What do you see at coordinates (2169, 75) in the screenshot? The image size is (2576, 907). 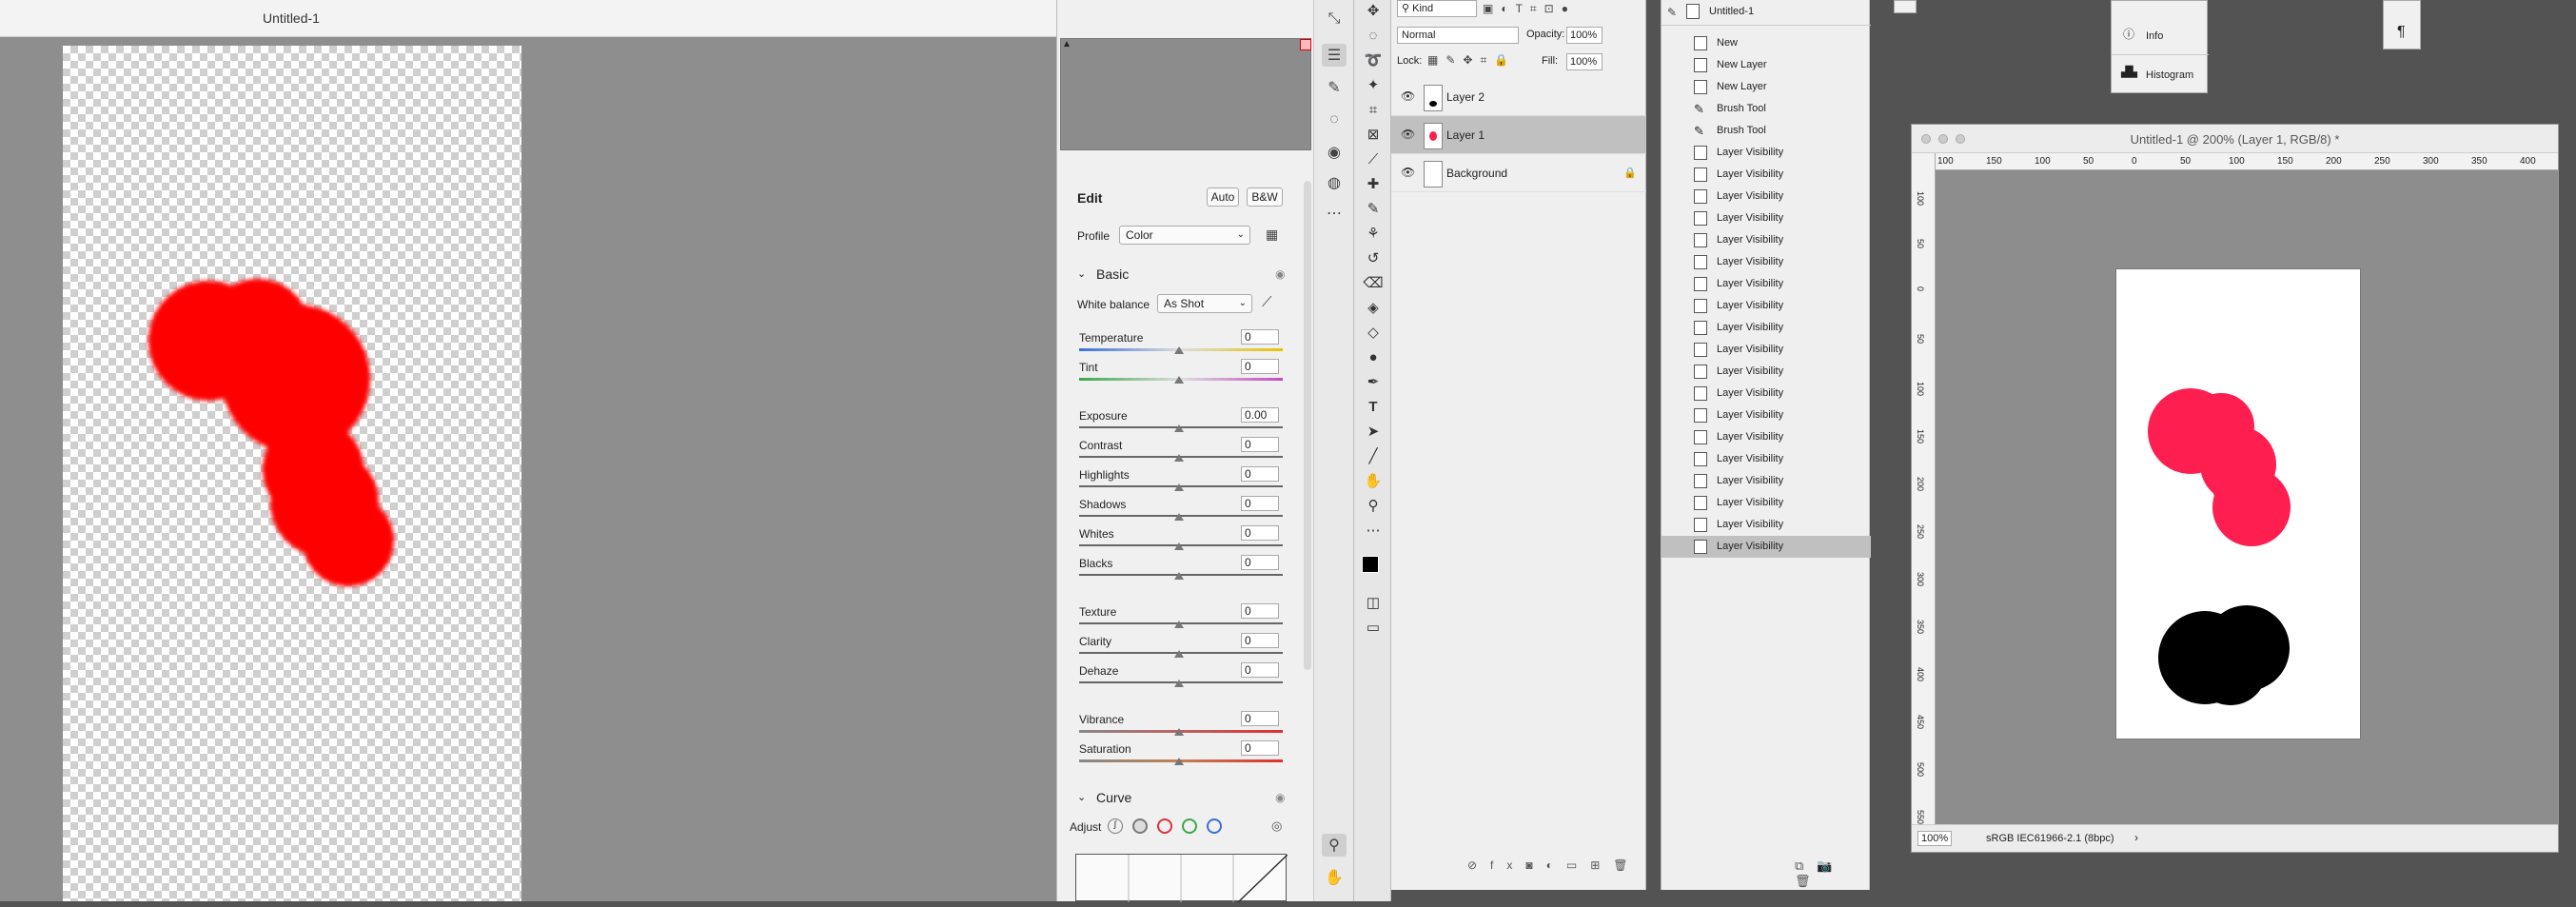 I see `histogram-panel-label: Histogram` at bounding box center [2169, 75].